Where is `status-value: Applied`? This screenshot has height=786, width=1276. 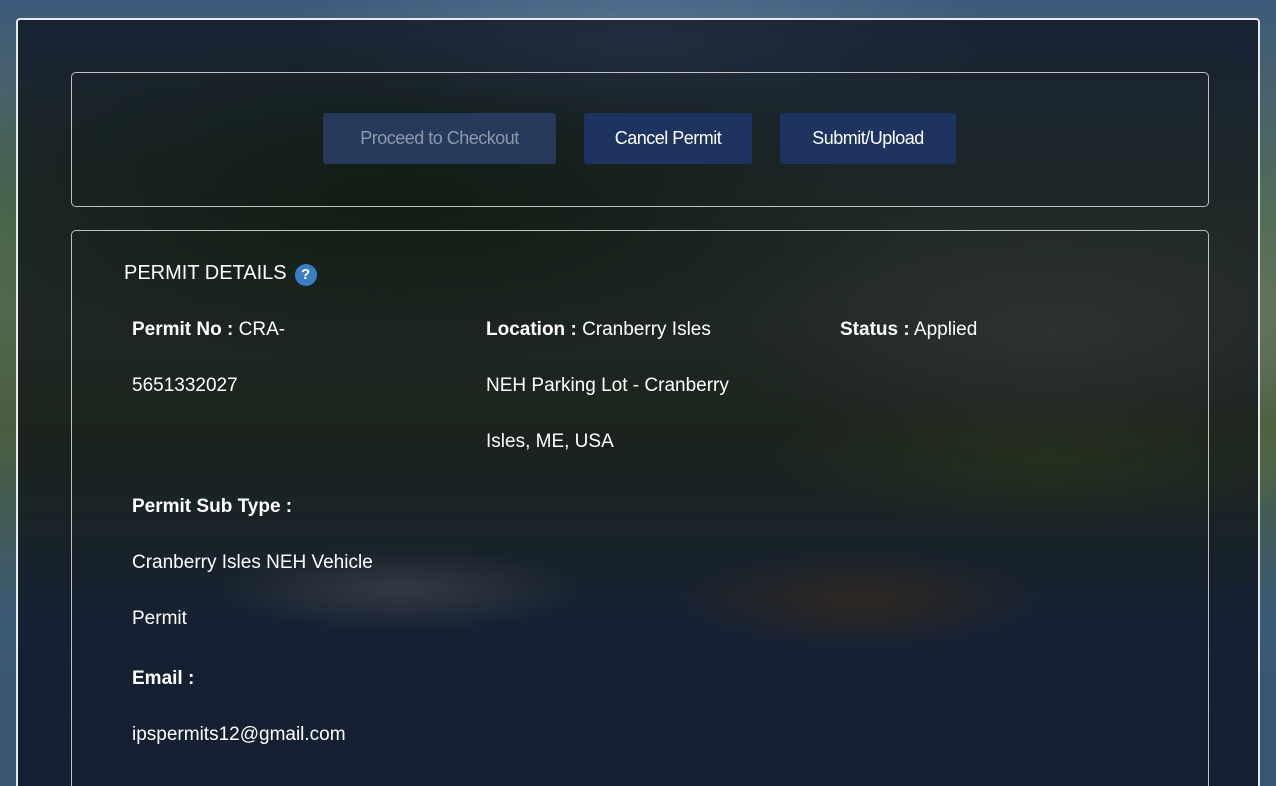
status-value: Applied is located at coordinates (945, 329).